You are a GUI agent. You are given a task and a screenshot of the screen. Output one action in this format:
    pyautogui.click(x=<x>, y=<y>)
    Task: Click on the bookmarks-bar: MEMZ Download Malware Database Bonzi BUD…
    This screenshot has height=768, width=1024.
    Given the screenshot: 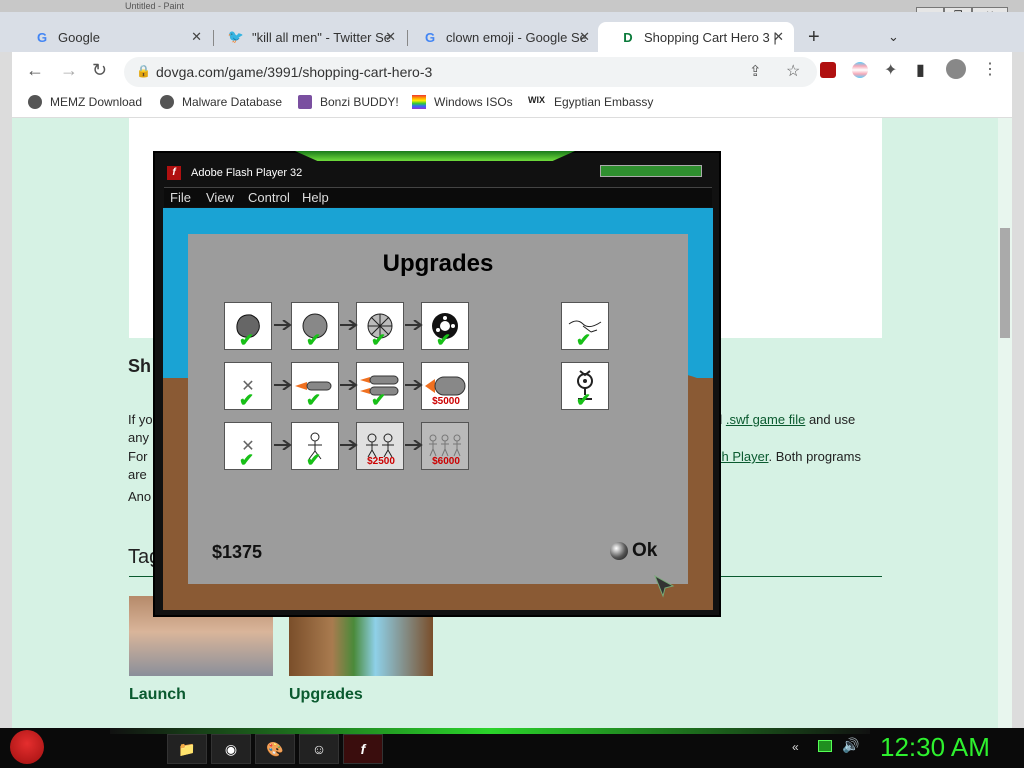 What is the action you would take?
    pyautogui.click(x=512, y=104)
    